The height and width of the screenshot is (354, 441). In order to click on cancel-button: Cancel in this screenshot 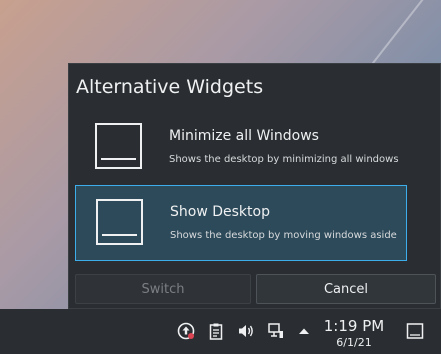, I will do `click(346, 289)`.